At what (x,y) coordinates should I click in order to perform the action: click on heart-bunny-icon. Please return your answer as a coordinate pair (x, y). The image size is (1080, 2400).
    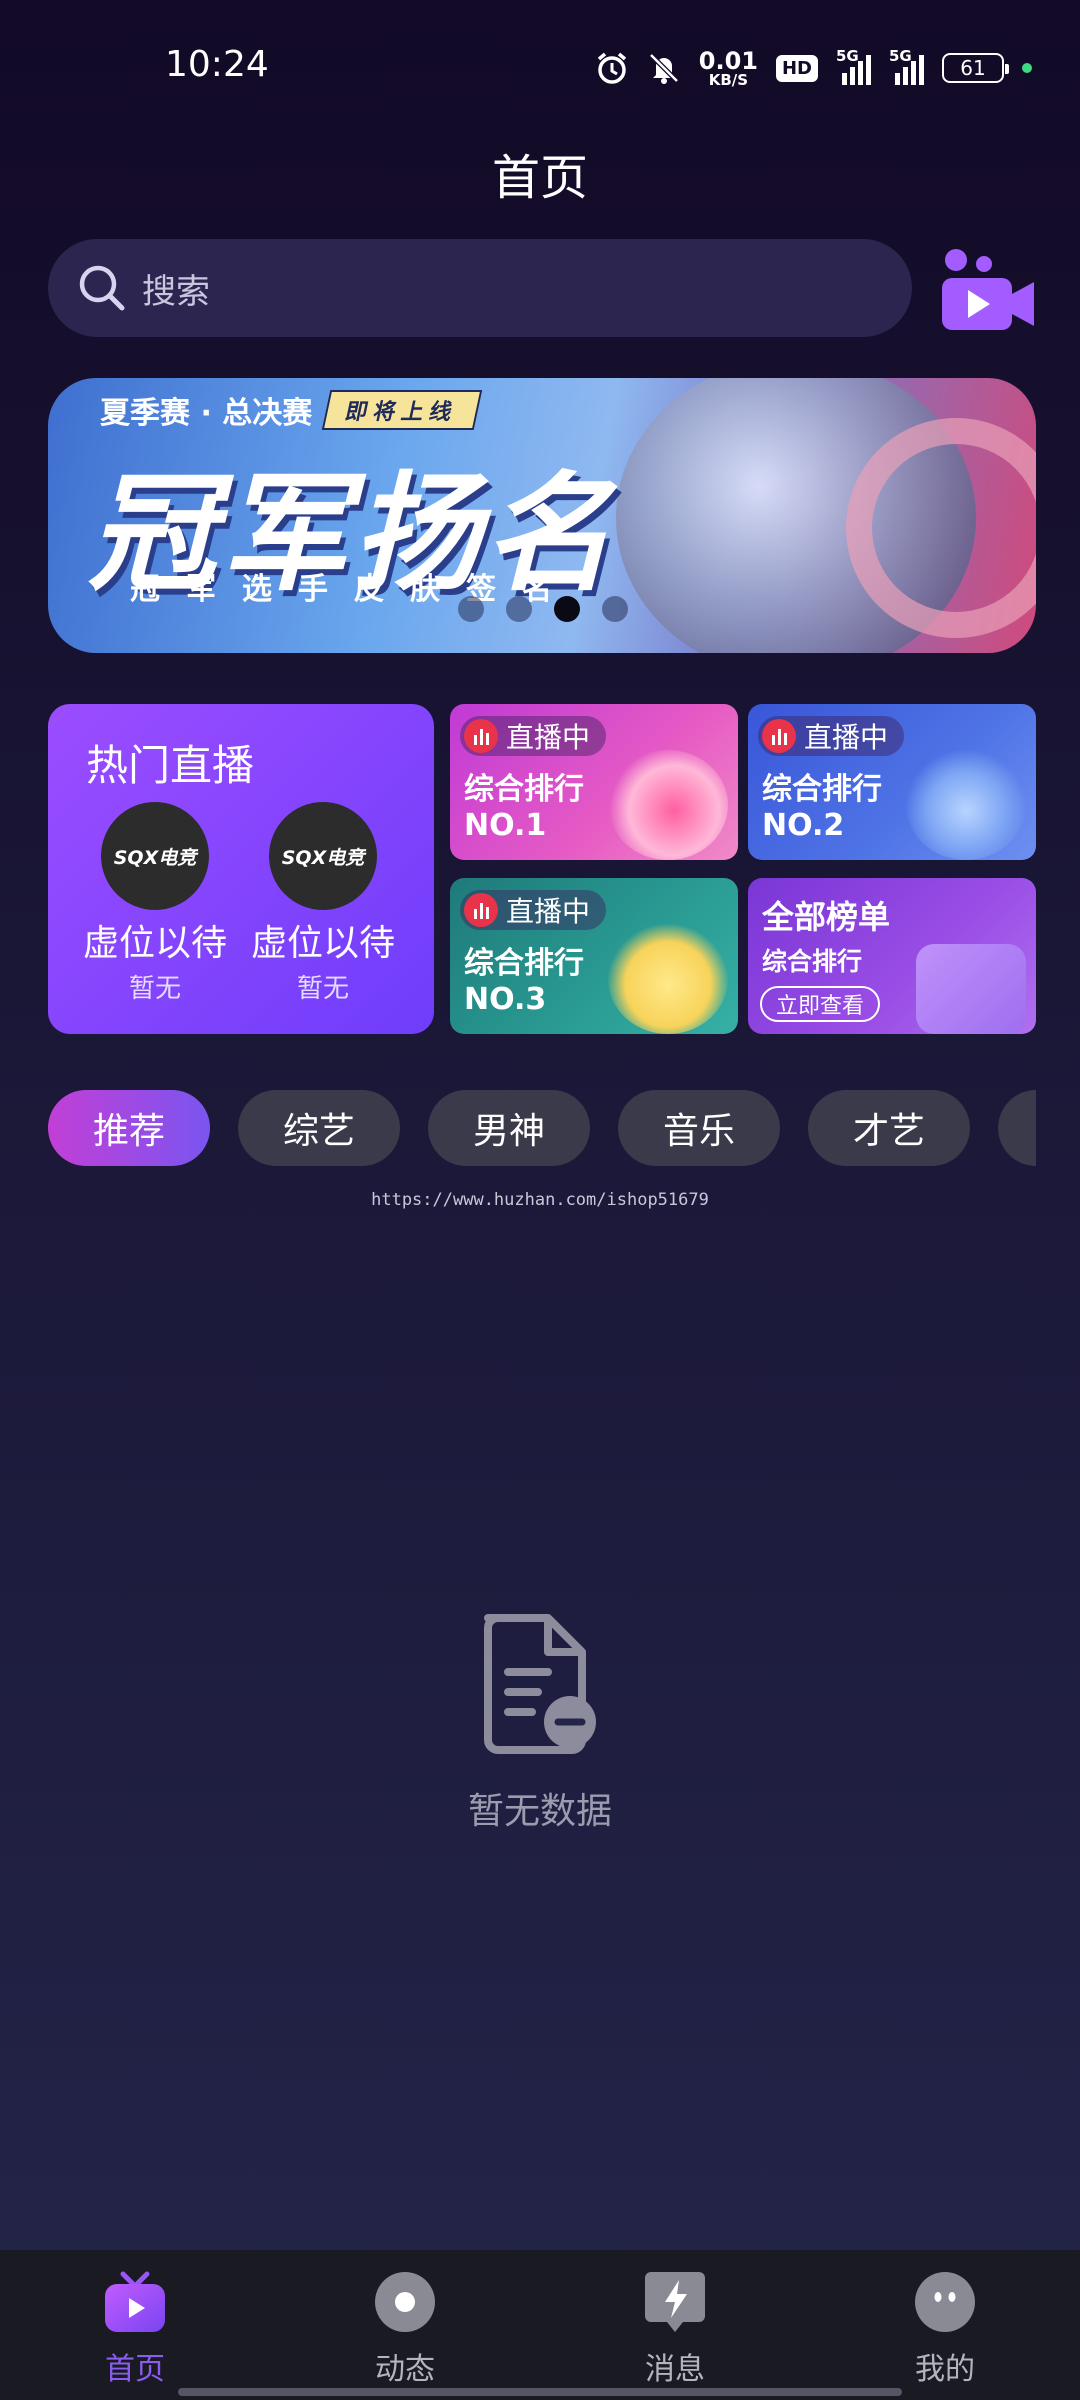
    Looking at the image, I should click on (668, 805).